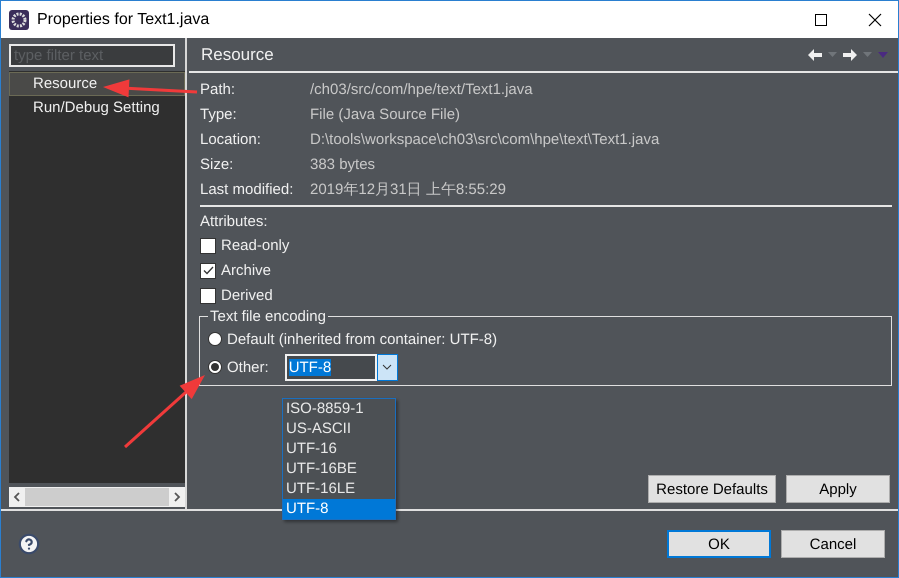 The height and width of the screenshot is (578, 899). What do you see at coordinates (875, 19) in the screenshot?
I see `close-icon` at bounding box center [875, 19].